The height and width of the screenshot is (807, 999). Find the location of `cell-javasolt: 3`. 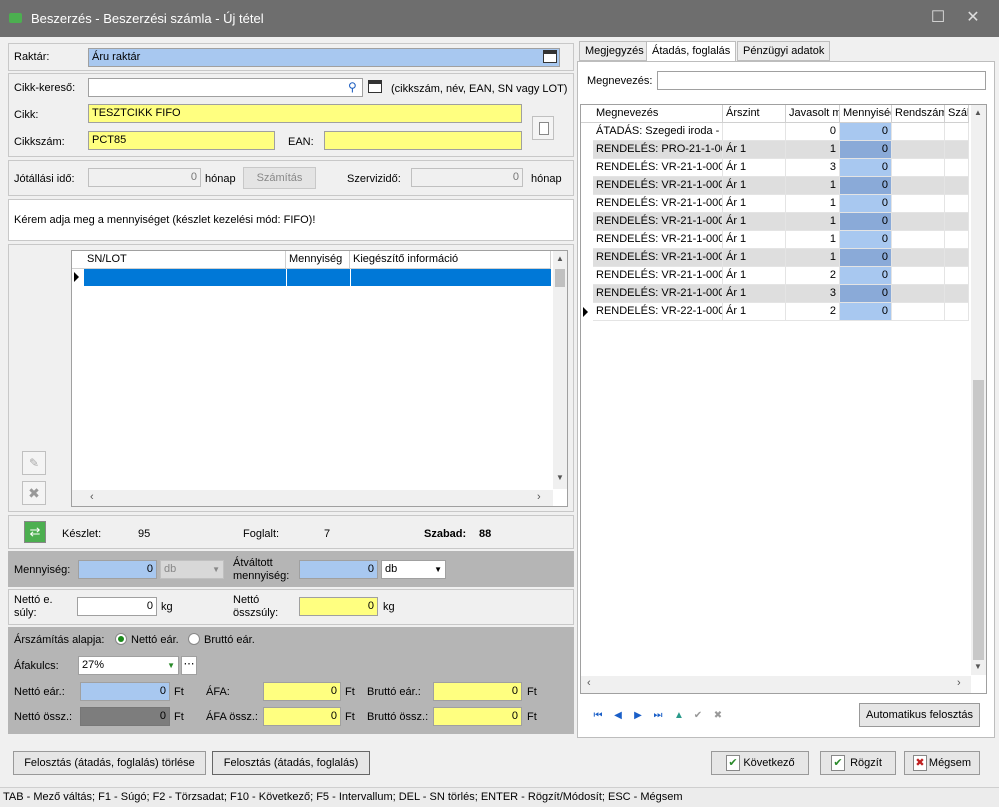

cell-javasolt: 3 is located at coordinates (813, 168).